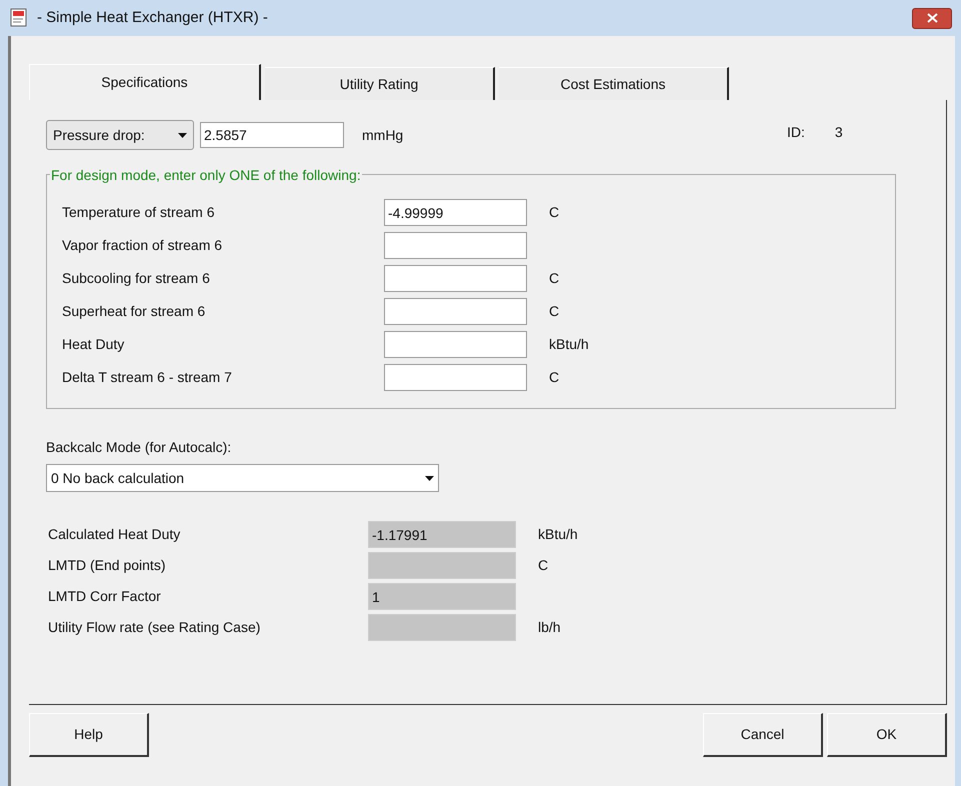  Describe the element at coordinates (145, 82) in the screenshot. I see `tab: Specifications` at that location.